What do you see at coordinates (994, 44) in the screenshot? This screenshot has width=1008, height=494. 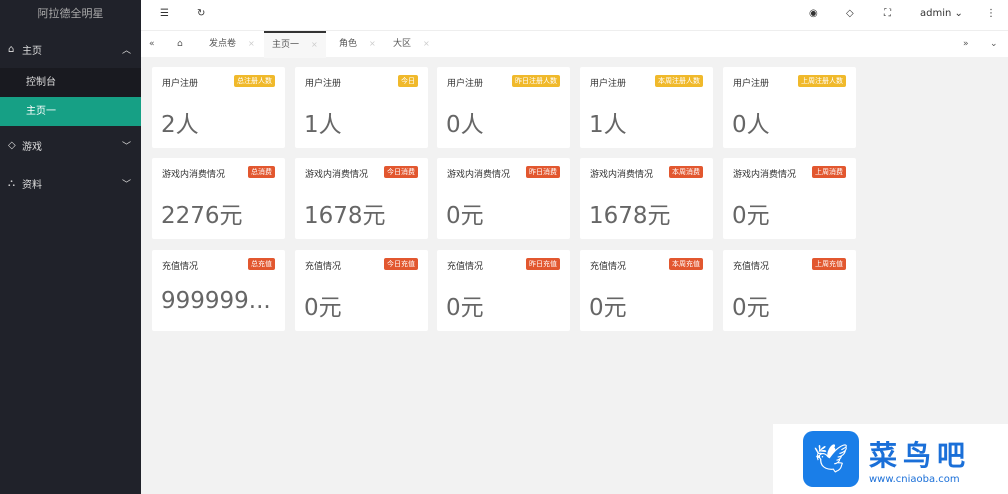 I see `tab-options-icon: ⌄` at bounding box center [994, 44].